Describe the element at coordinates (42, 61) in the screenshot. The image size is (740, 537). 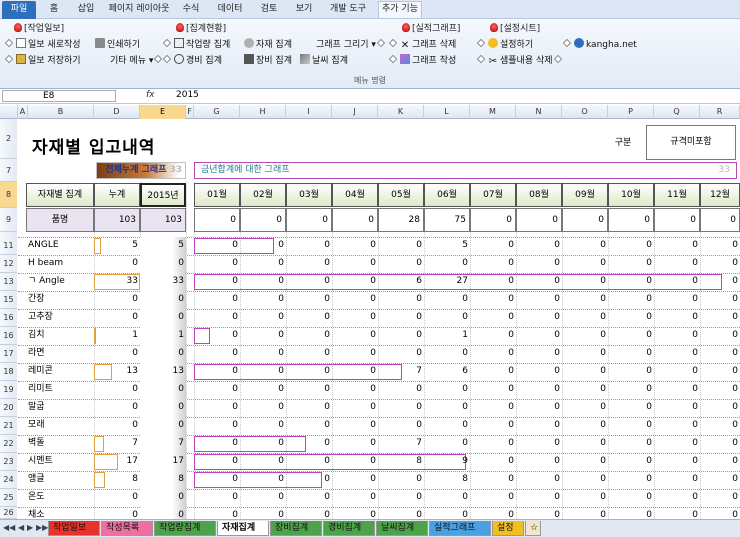
I see `save-report-button: 일보 저장하기` at that location.